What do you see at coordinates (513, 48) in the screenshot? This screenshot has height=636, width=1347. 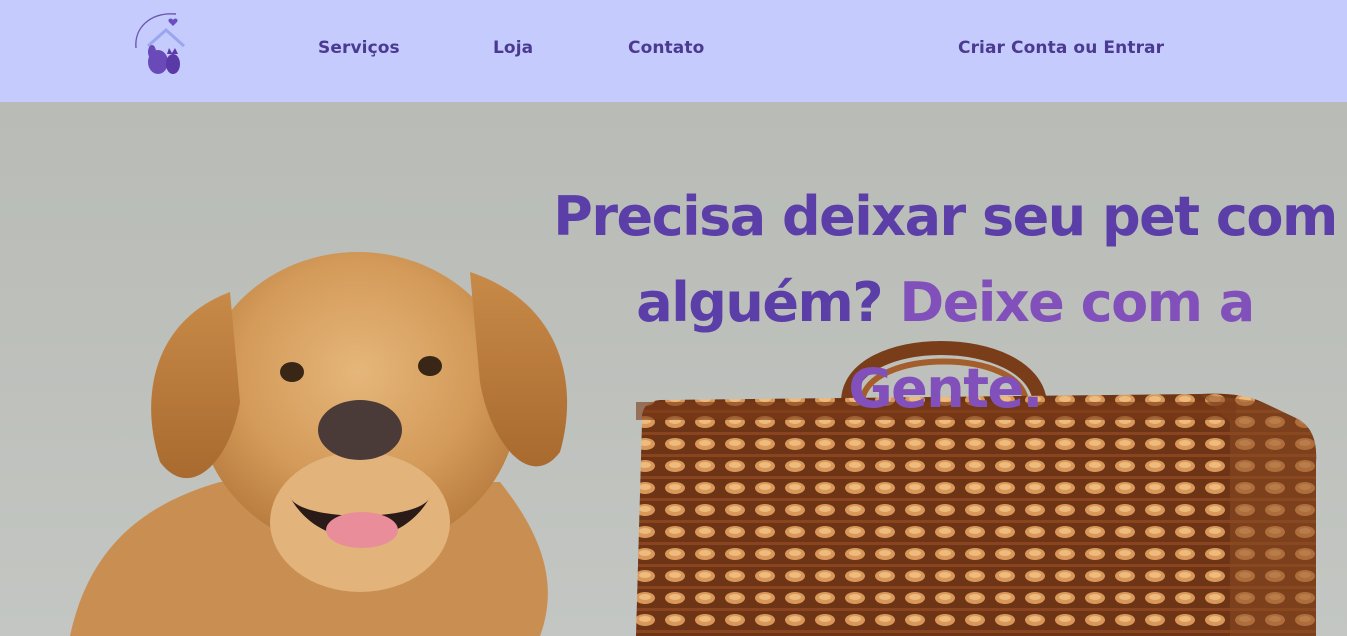 I see `nav-link-store: Loja` at bounding box center [513, 48].